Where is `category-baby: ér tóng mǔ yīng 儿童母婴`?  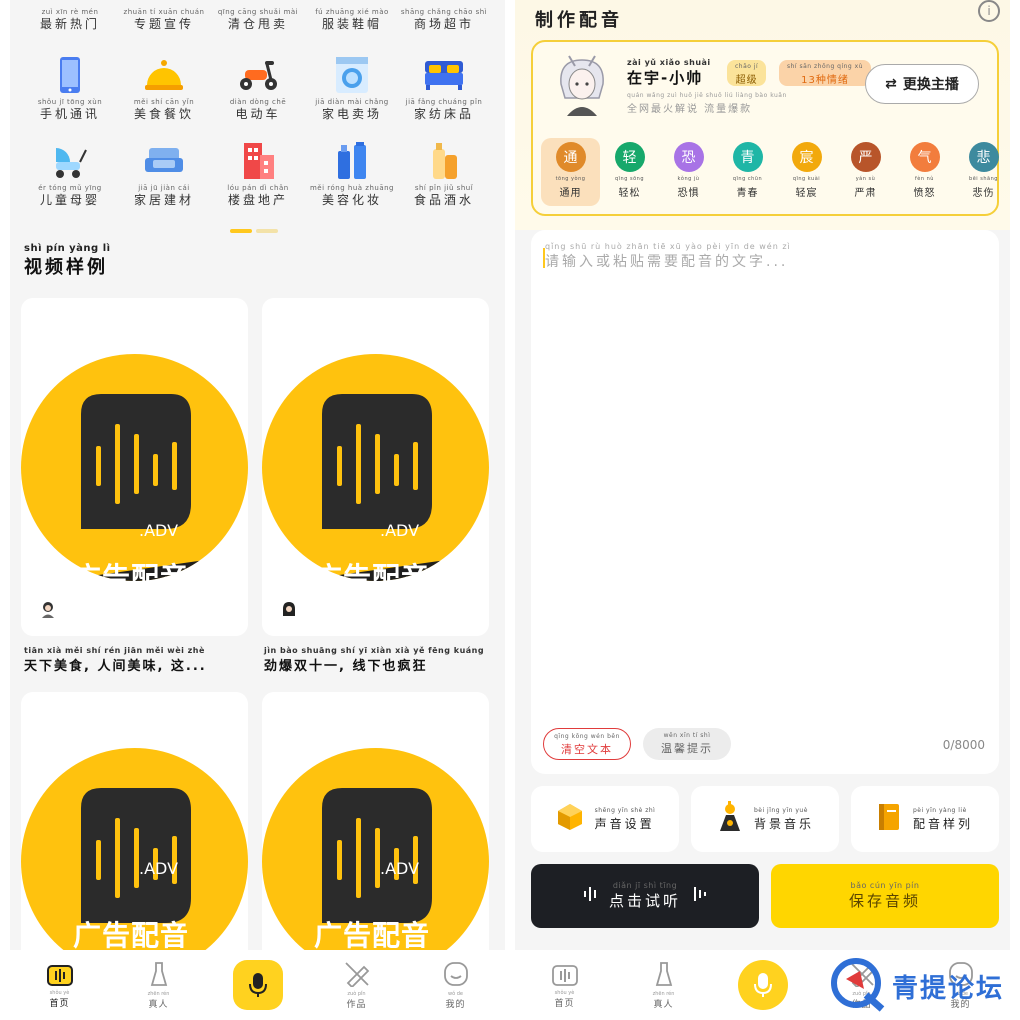 category-baby: ér tóng mǔ yīng 儿童母婴 is located at coordinates (70, 172).